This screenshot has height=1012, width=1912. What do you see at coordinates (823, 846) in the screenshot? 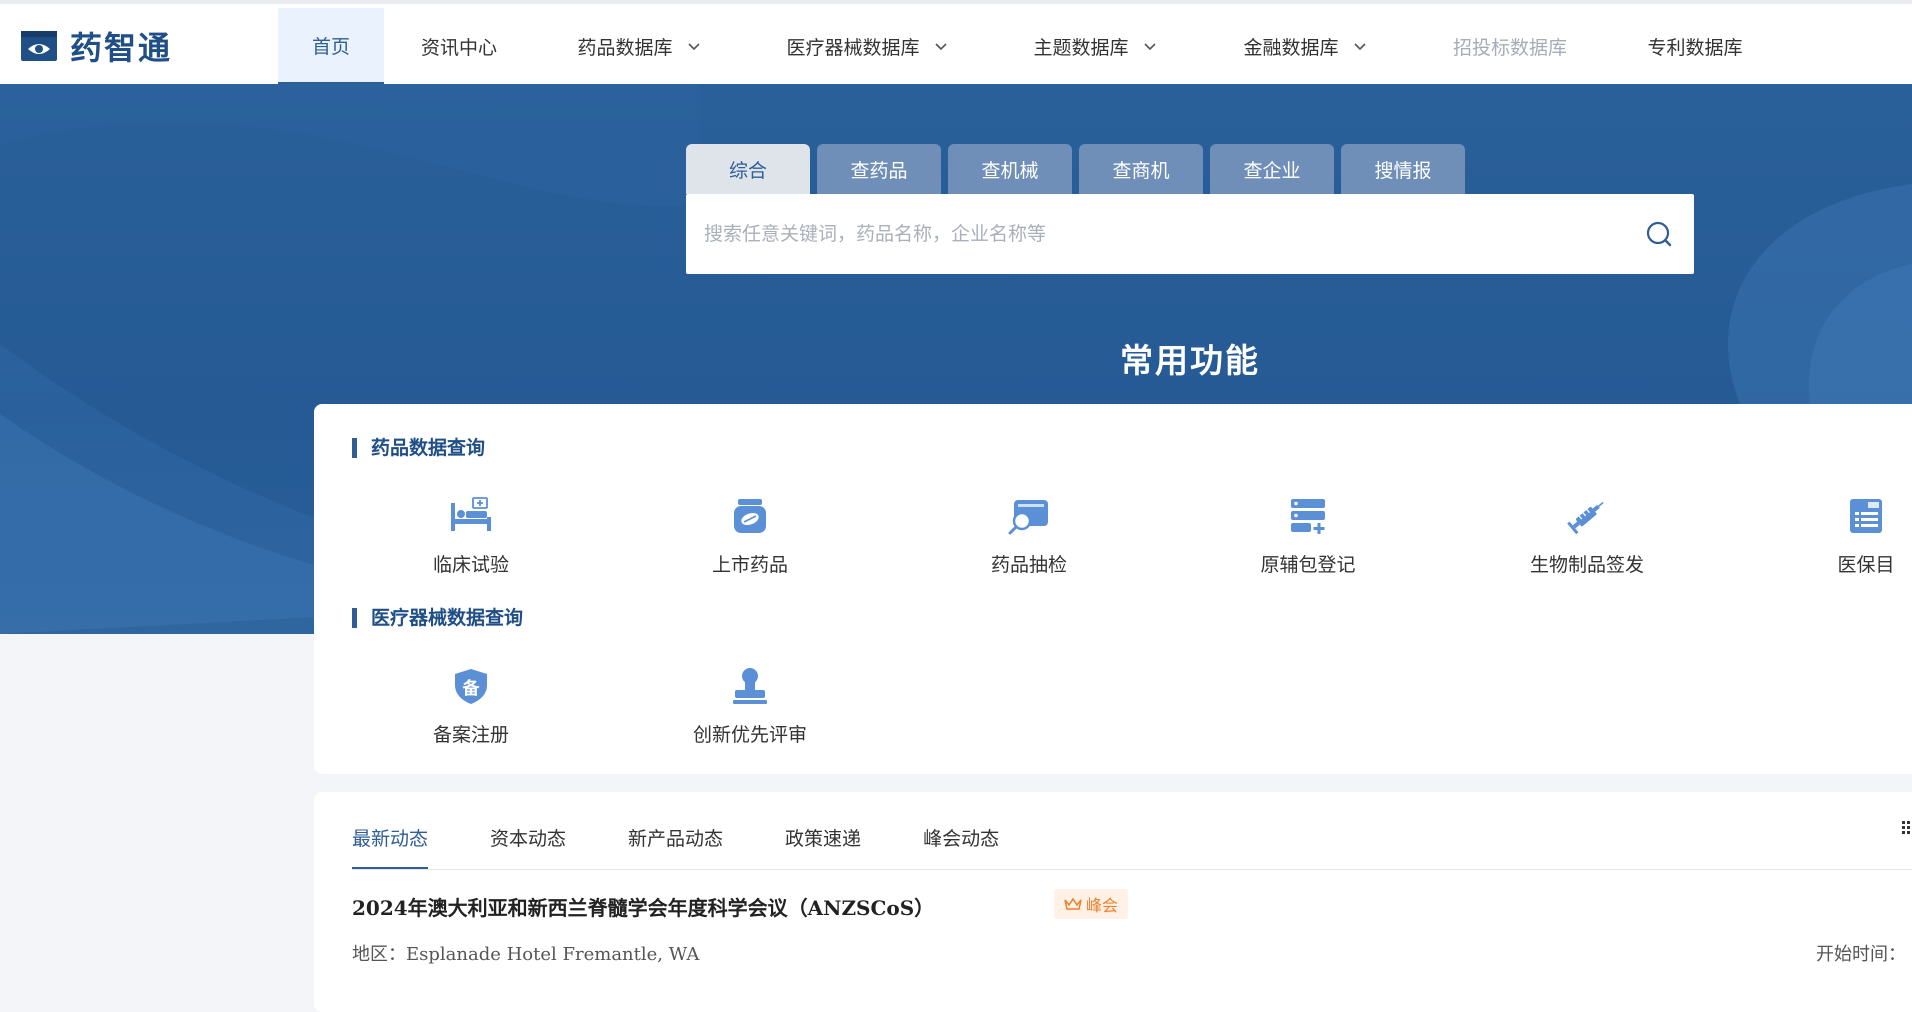
I see `news-tab-policy: 政策速递` at bounding box center [823, 846].